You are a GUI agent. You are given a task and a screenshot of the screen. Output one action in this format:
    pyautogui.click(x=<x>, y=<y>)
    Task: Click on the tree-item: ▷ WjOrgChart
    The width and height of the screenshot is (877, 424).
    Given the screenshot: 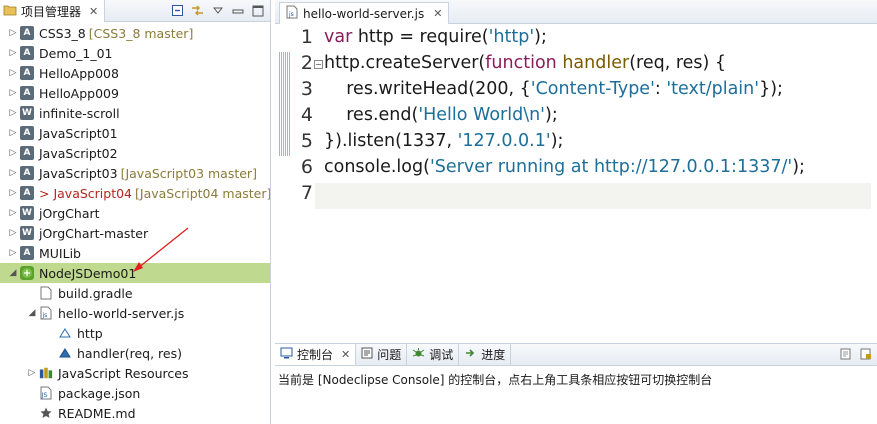 What is the action you would take?
    pyautogui.click(x=135, y=213)
    